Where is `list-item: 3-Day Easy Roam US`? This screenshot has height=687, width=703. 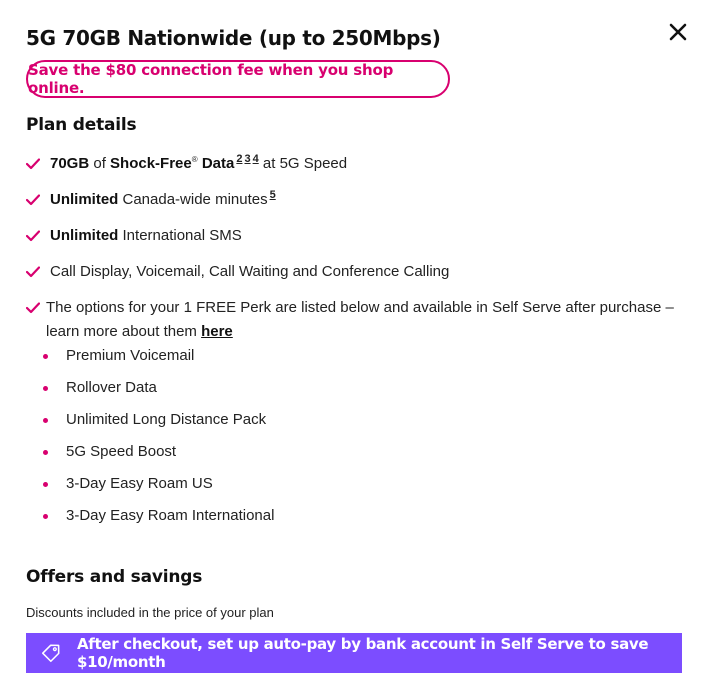 list-item: 3-Day Easy Roam US is located at coordinates (157, 488).